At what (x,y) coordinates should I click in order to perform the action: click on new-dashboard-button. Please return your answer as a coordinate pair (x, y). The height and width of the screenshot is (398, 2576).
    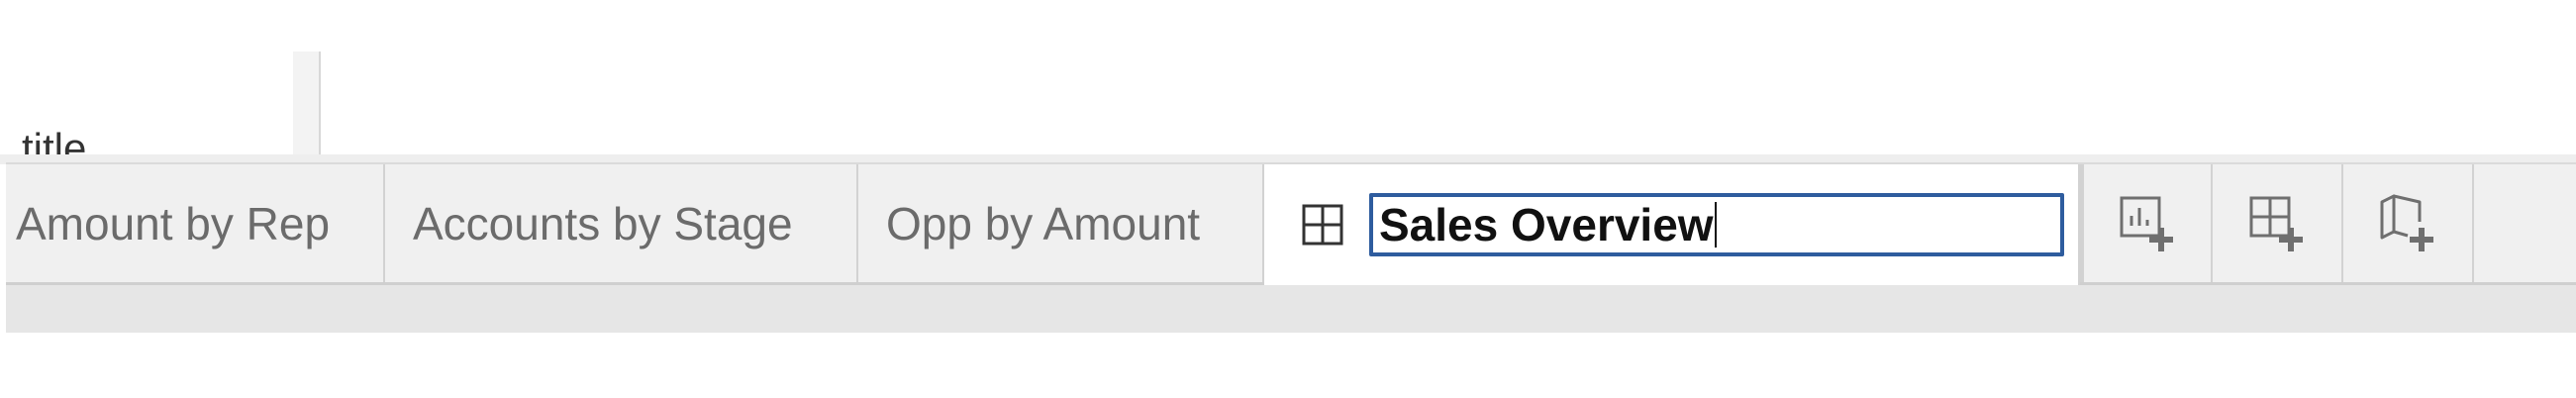
    Looking at the image, I should click on (2278, 223).